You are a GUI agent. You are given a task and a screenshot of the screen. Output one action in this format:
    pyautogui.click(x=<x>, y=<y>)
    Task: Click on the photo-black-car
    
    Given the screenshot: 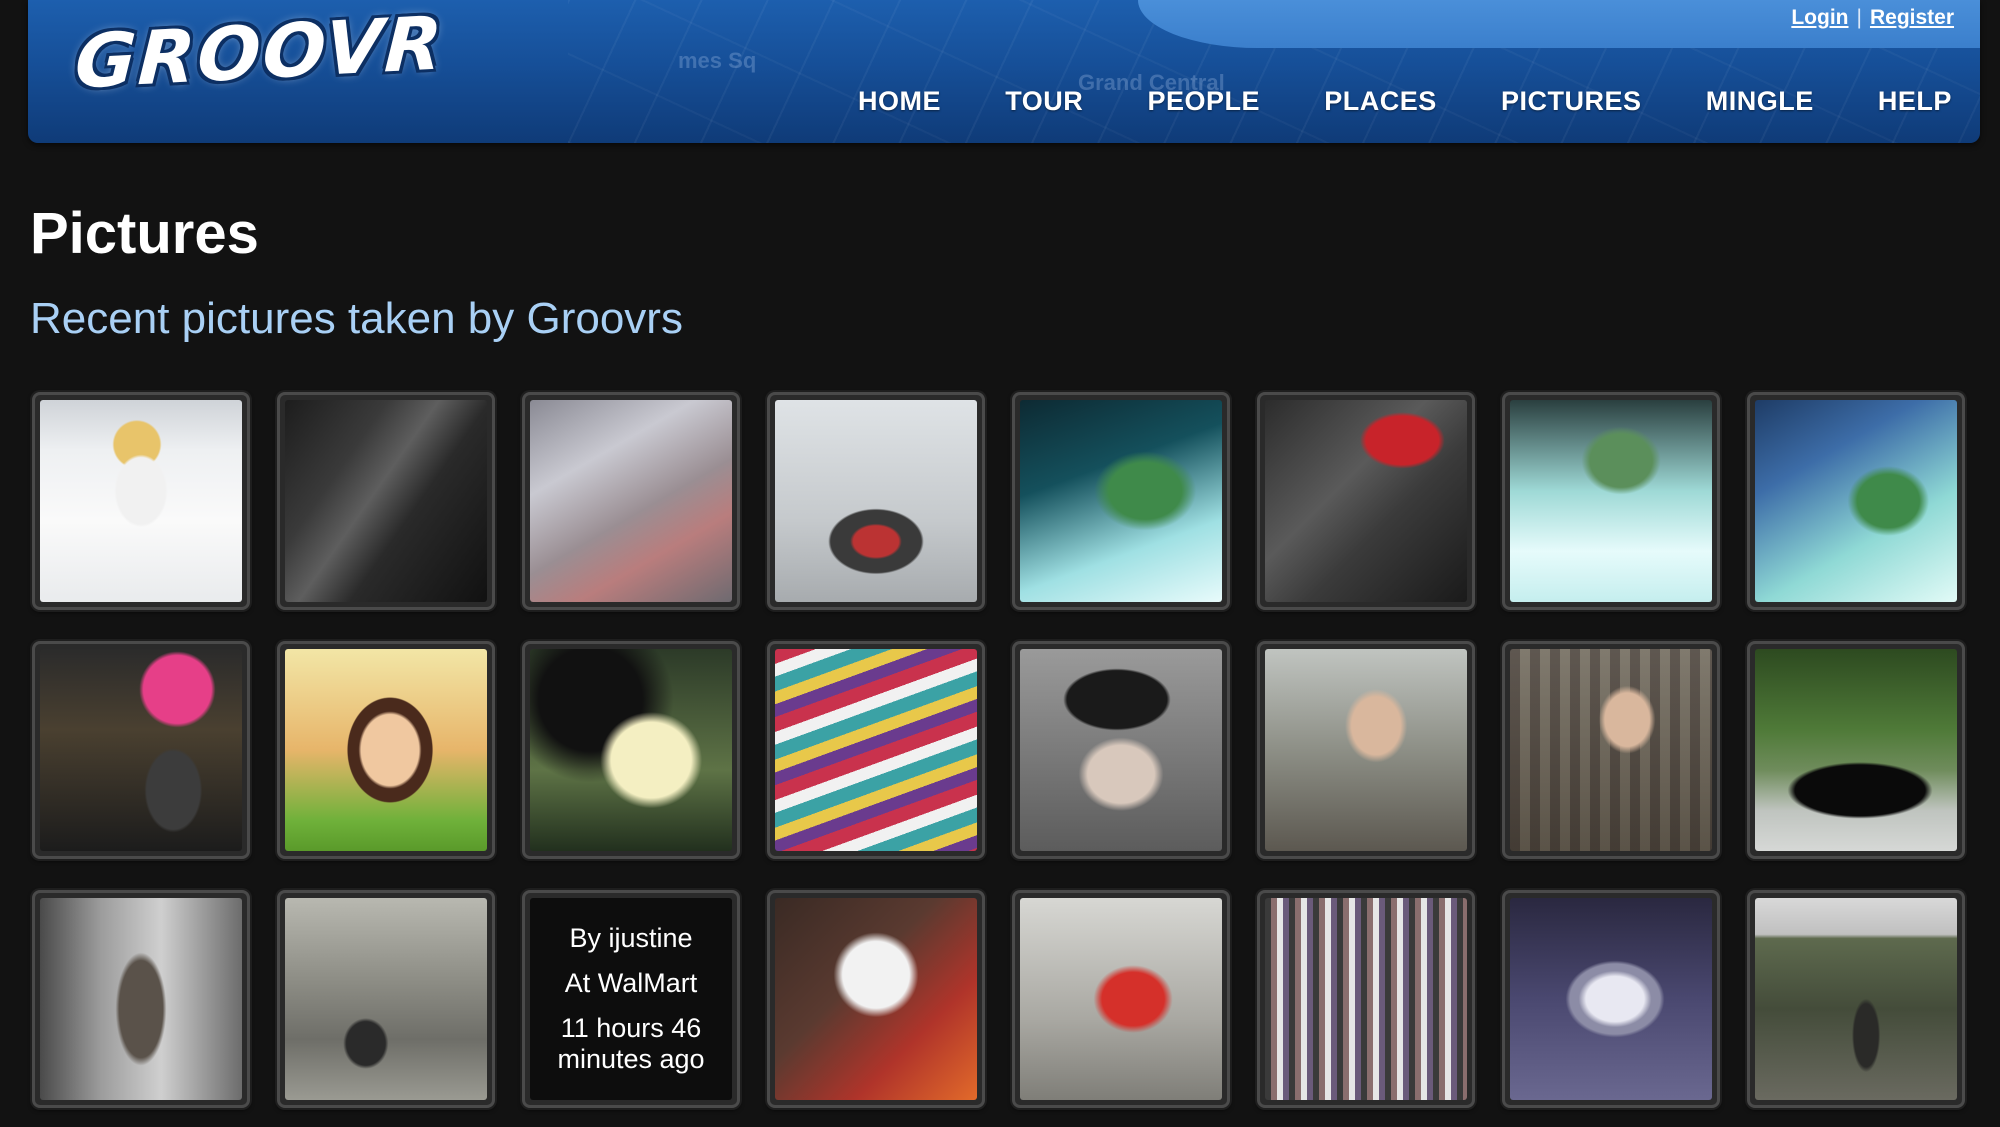 What is the action you would take?
    pyautogui.click(x=1856, y=750)
    